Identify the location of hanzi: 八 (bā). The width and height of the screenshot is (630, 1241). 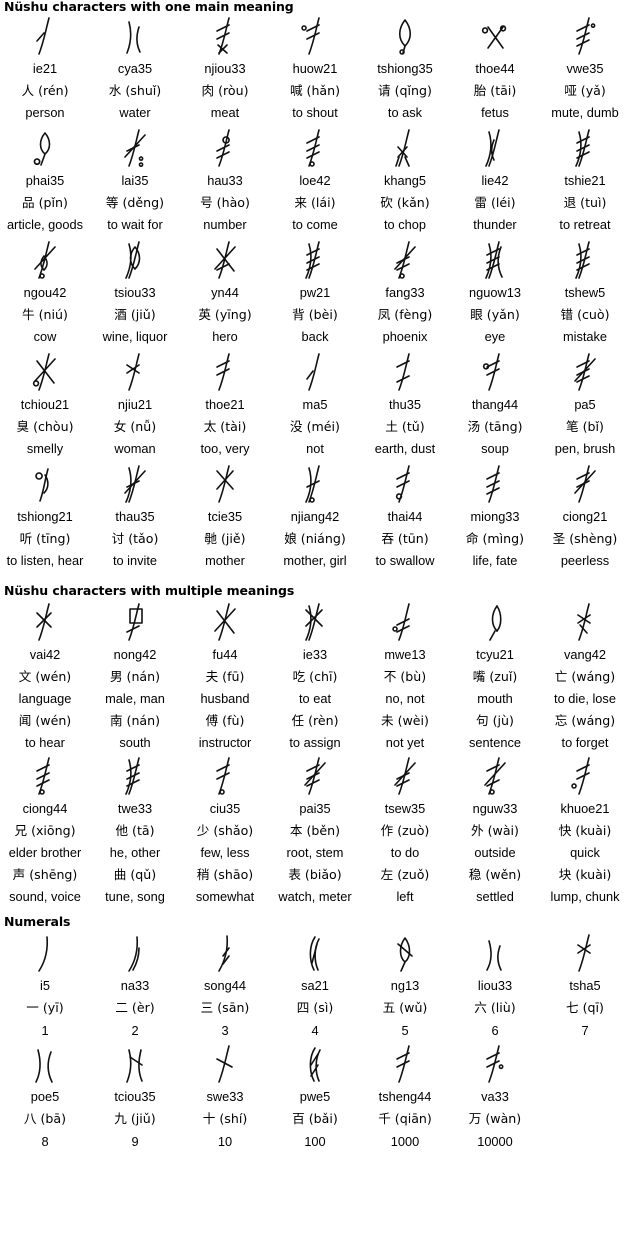
(45, 1118).